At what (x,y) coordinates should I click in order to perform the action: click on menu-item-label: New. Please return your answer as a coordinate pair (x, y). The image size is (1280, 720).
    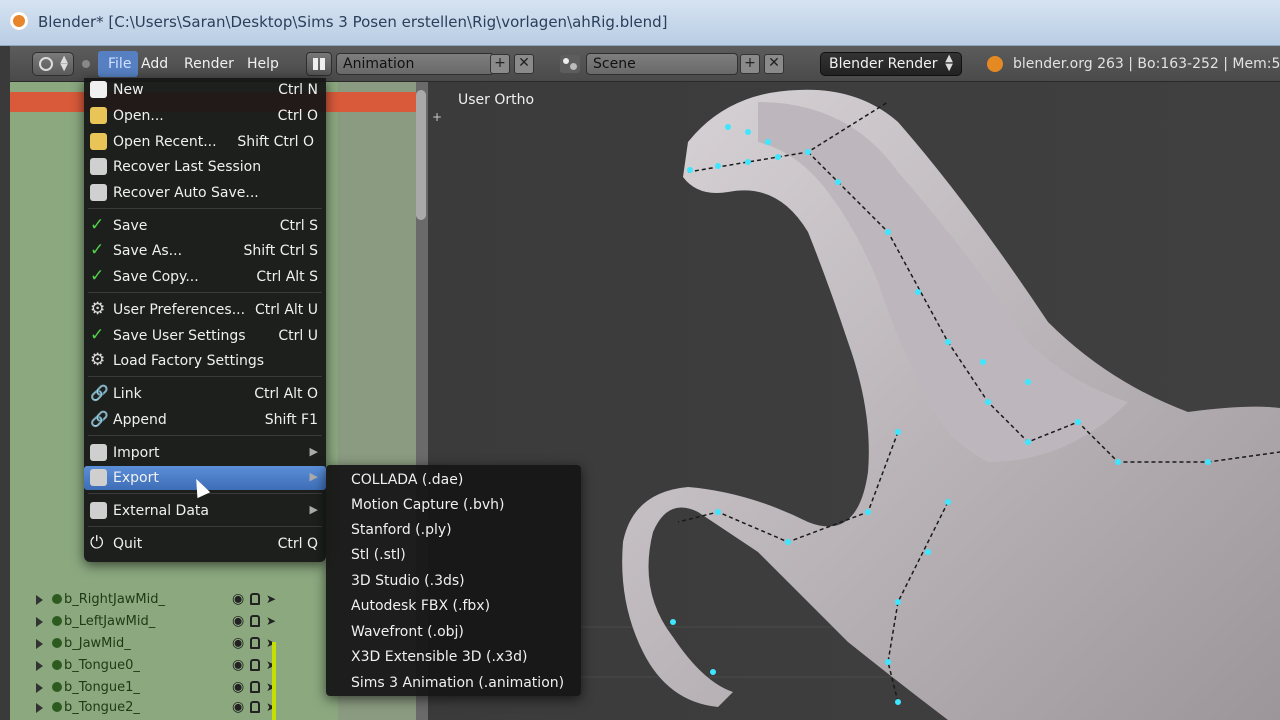
    Looking at the image, I should click on (128, 90).